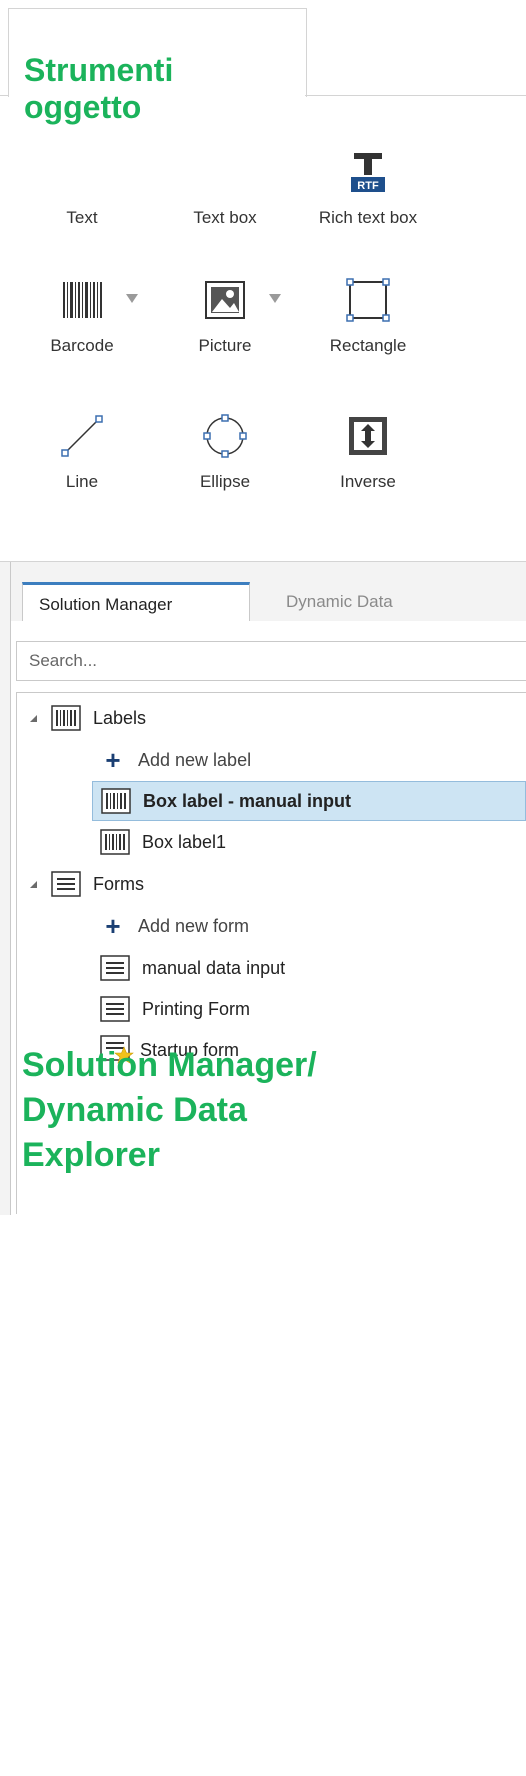 The width and height of the screenshot is (526, 1776). I want to click on rectangle-tool: Rectangle, so click(368, 316).